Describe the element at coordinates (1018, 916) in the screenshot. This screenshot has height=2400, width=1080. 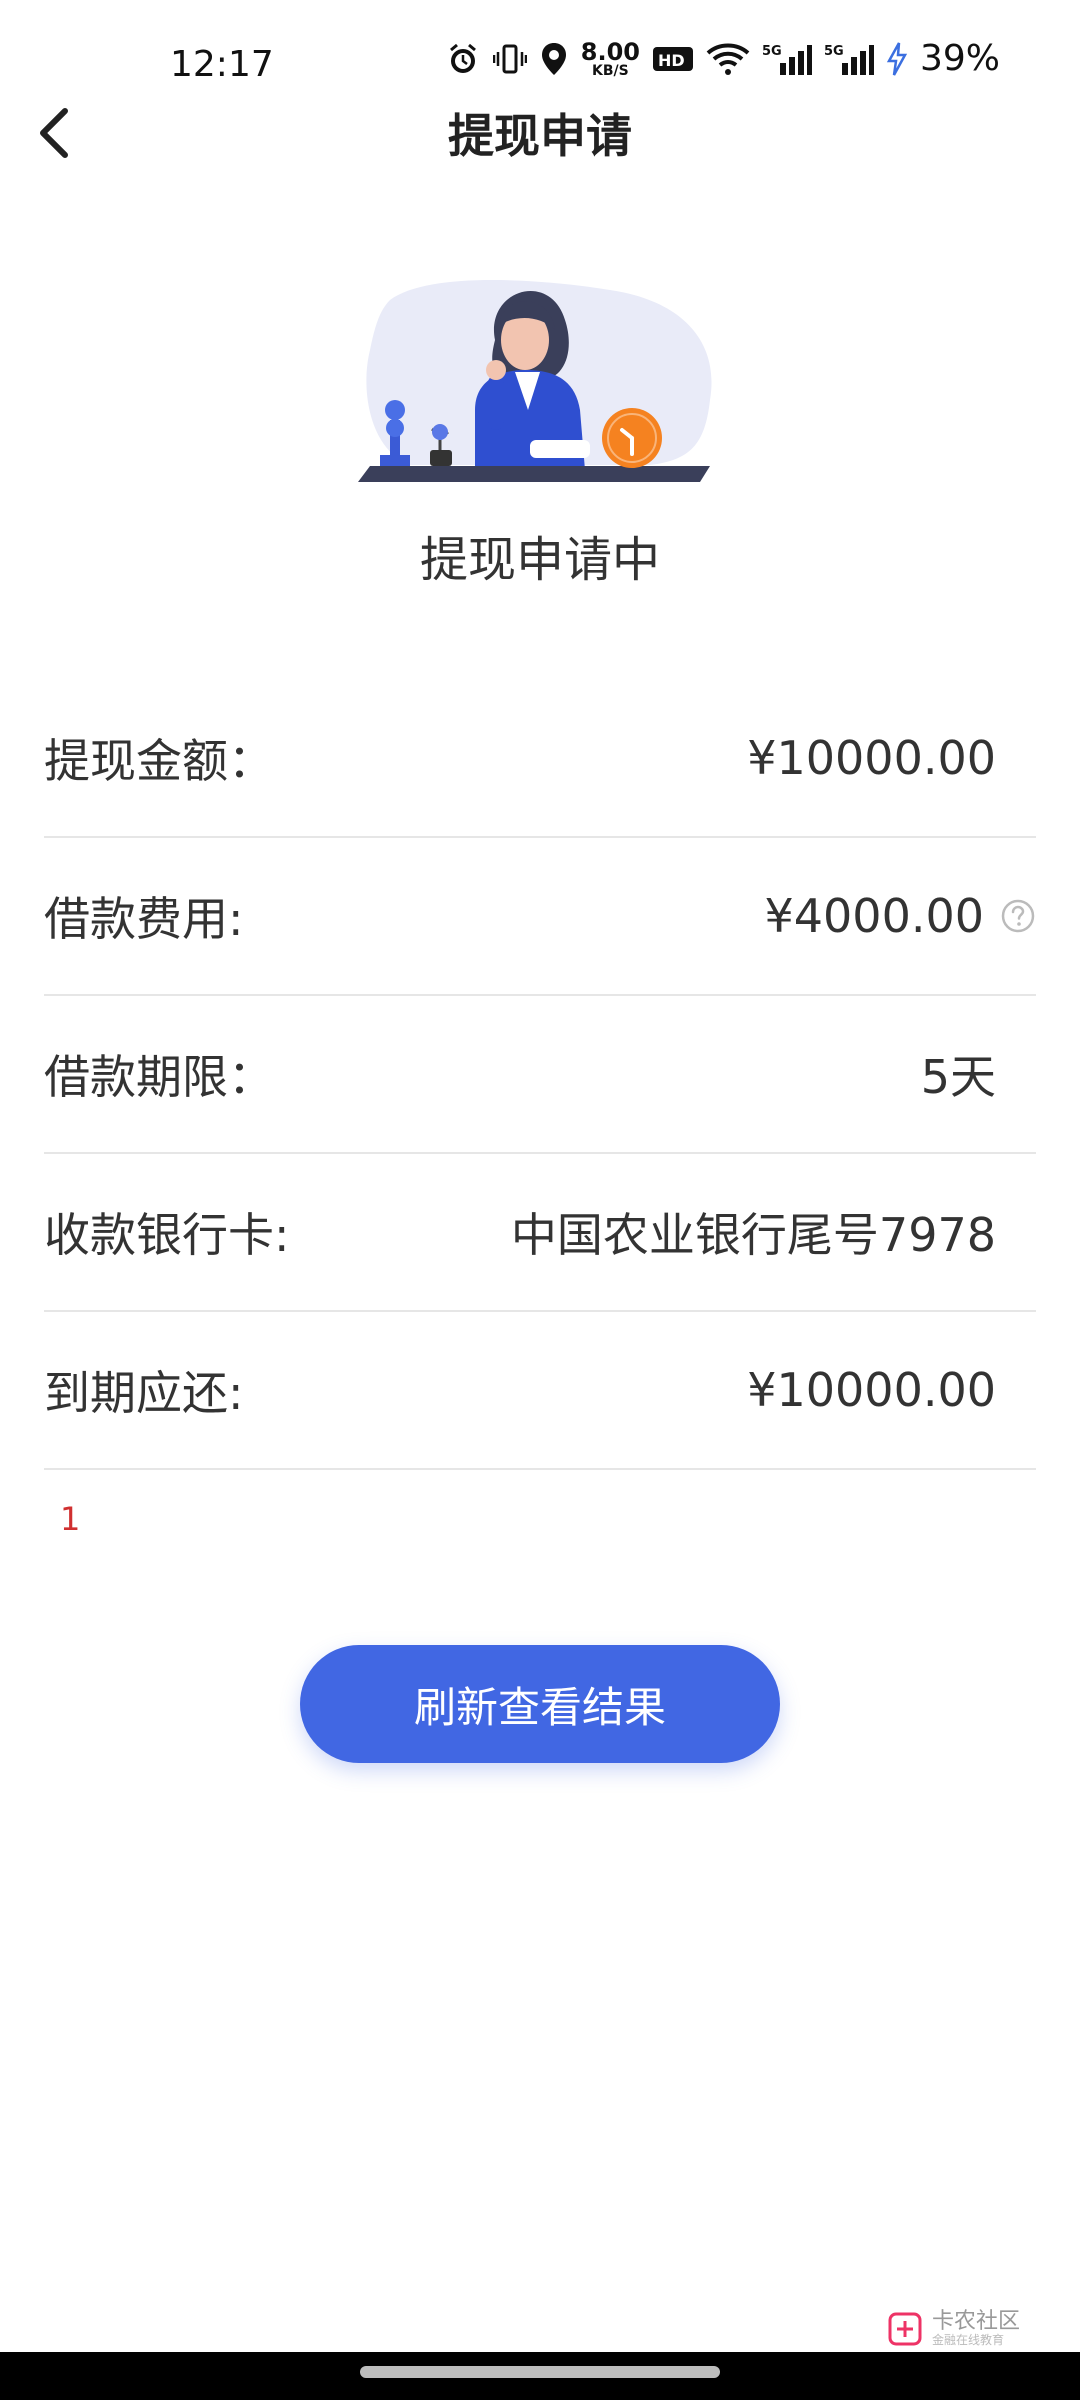
I see `help-icon` at that location.